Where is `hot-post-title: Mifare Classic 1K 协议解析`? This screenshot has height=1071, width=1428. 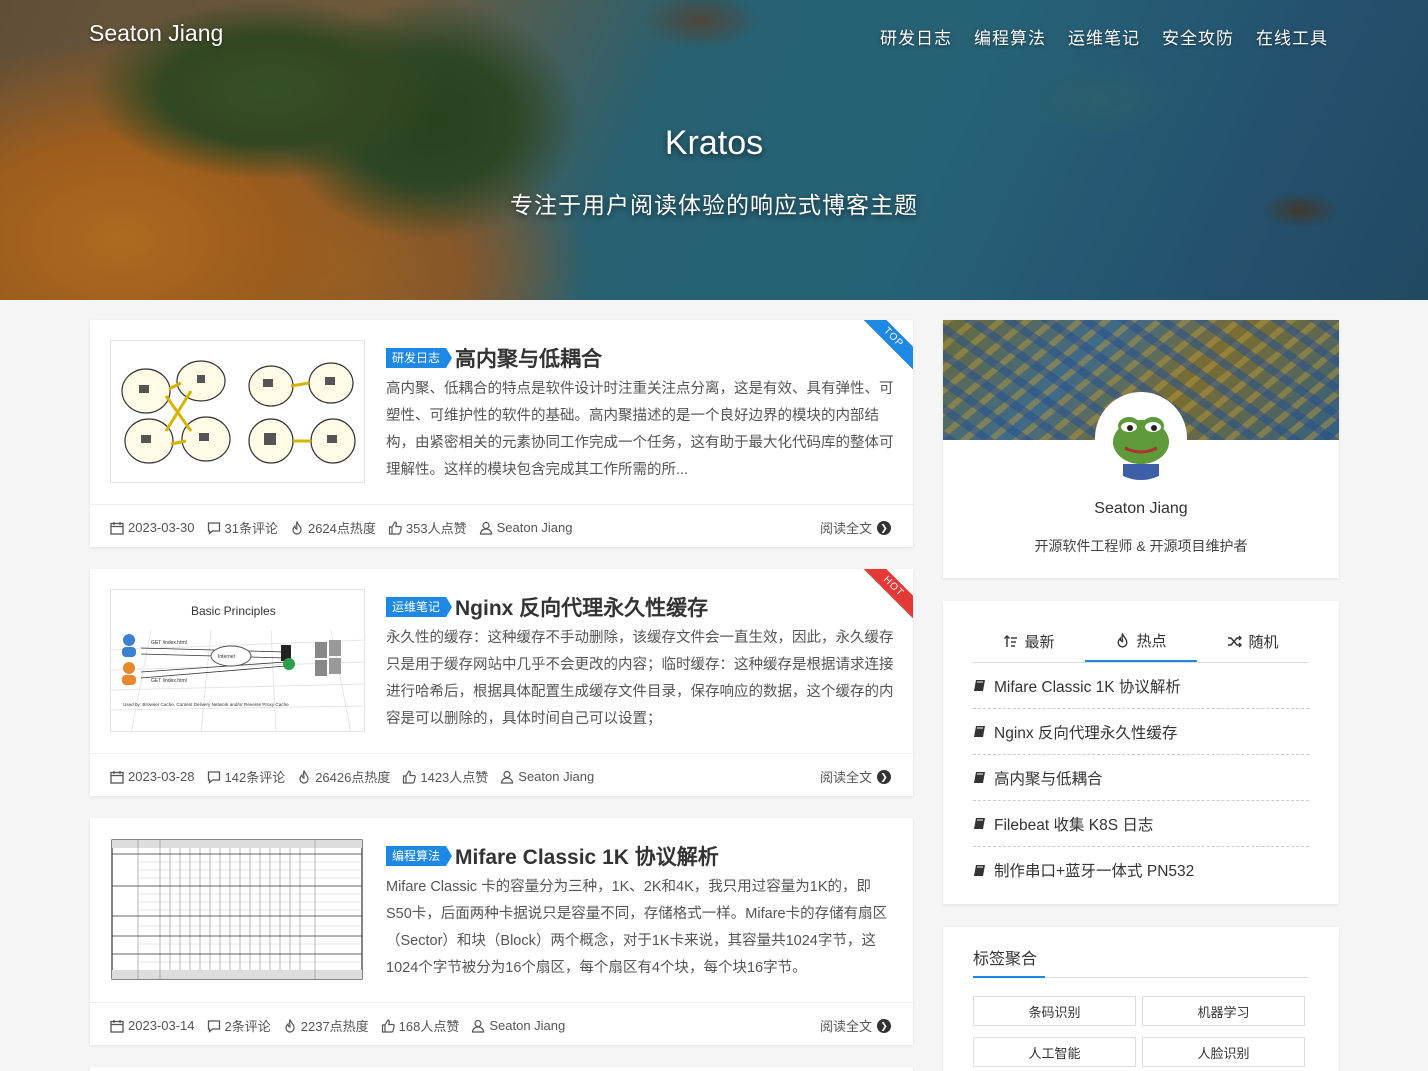
hot-post-title: Mifare Classic 1K 协议解析 is located at coordinates (1087, 687).